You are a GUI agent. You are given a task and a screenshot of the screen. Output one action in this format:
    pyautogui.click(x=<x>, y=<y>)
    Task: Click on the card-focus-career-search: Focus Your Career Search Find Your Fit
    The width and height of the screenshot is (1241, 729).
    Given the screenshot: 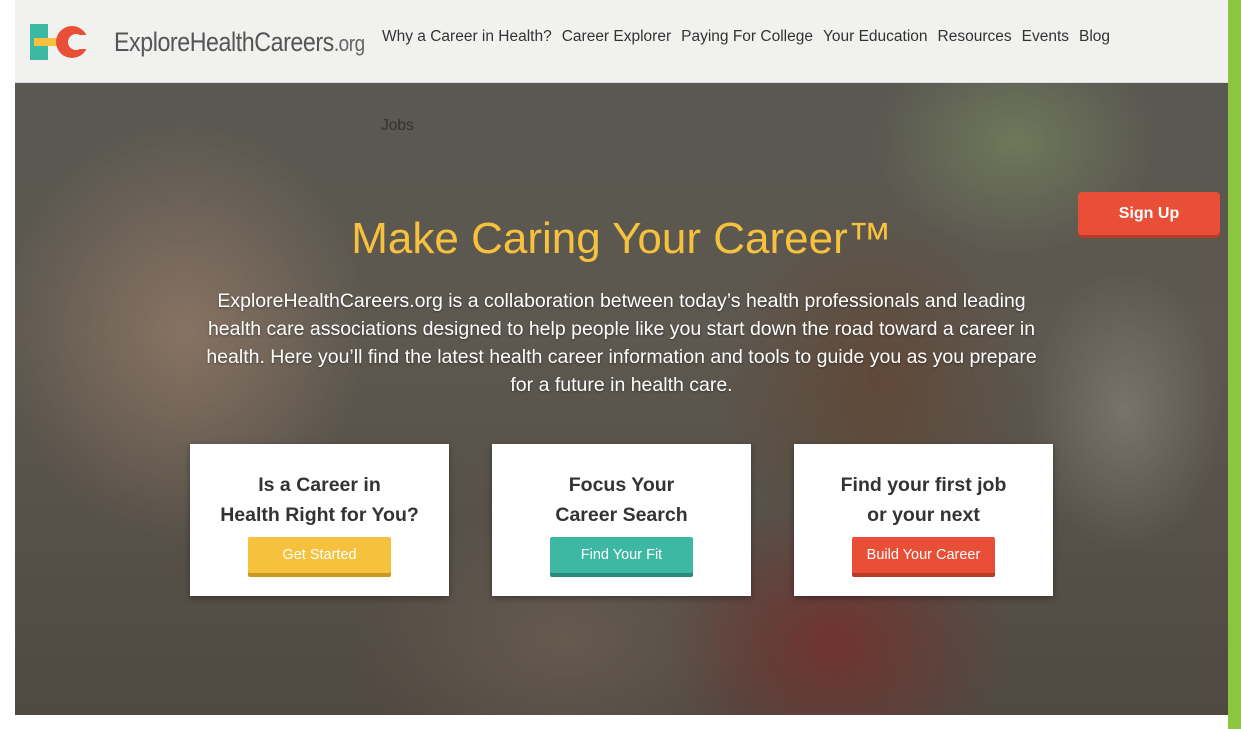 What is the action you would take?
    pyautogui.click(x=621, y=520)
    